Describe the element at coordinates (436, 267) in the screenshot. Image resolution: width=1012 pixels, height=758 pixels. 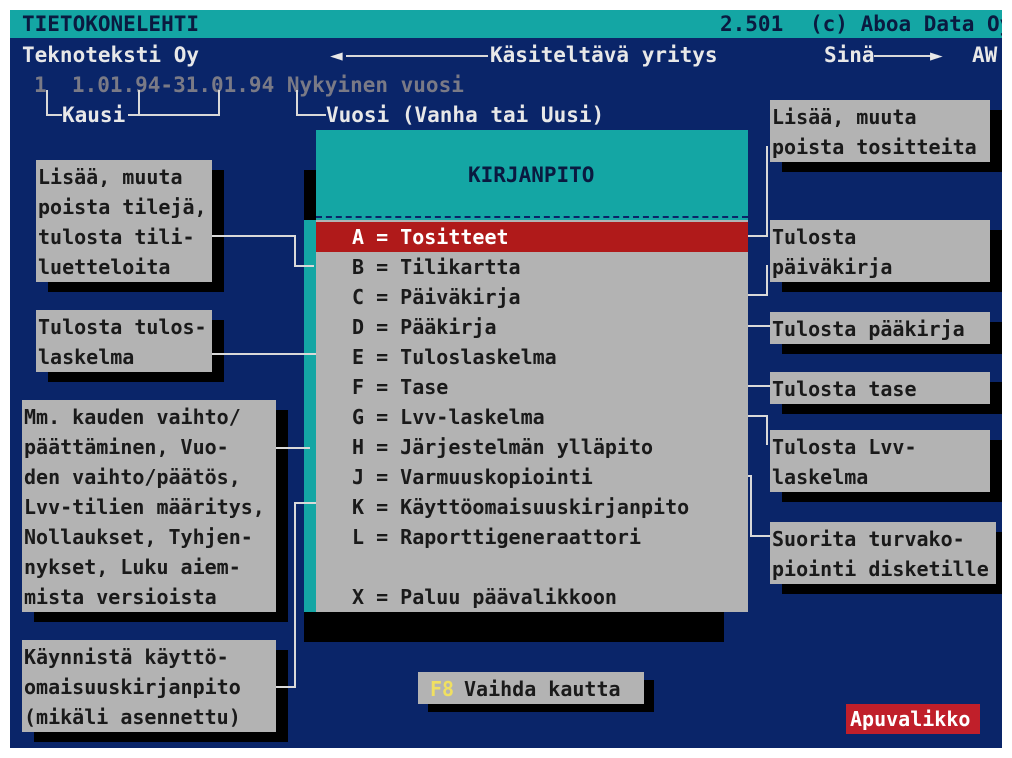
I see `menu-item-label: B = Tilikartta` at that location.